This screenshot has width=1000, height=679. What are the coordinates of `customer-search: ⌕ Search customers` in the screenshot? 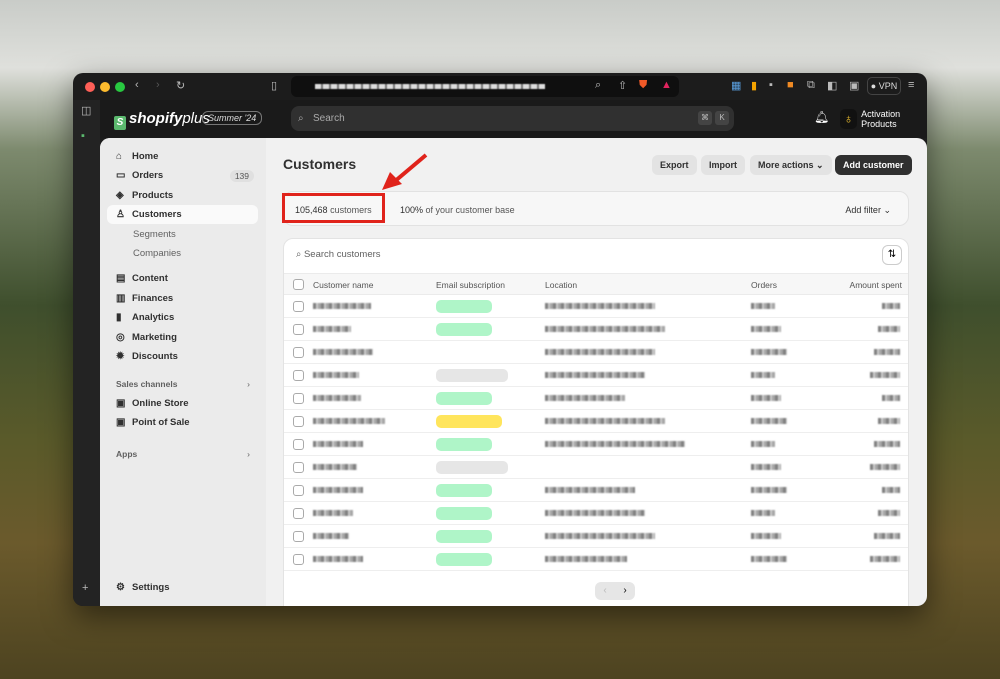 It's located at (338, 254).